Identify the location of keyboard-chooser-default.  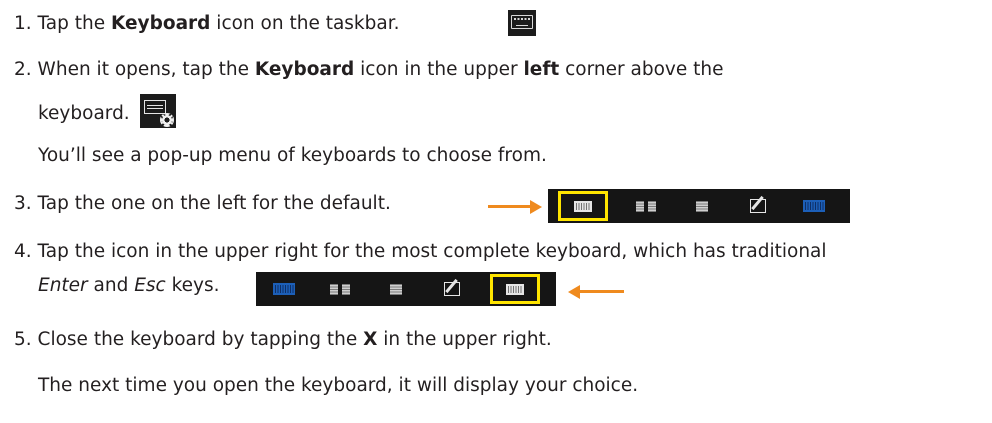
(699, 206).